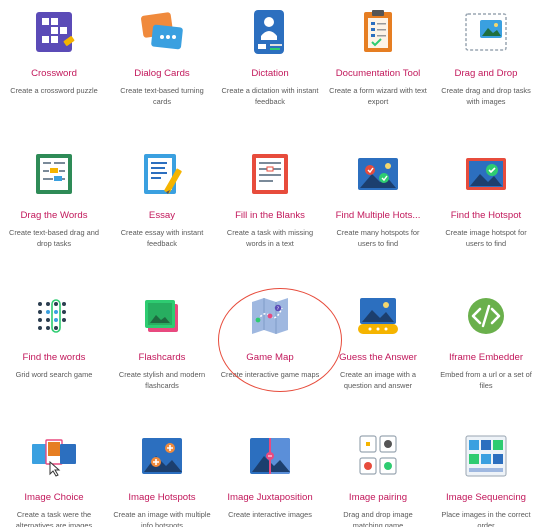 This screenshot has width=541, height=527. I want to click on tile-title: Image Choice, so click(54, 497).